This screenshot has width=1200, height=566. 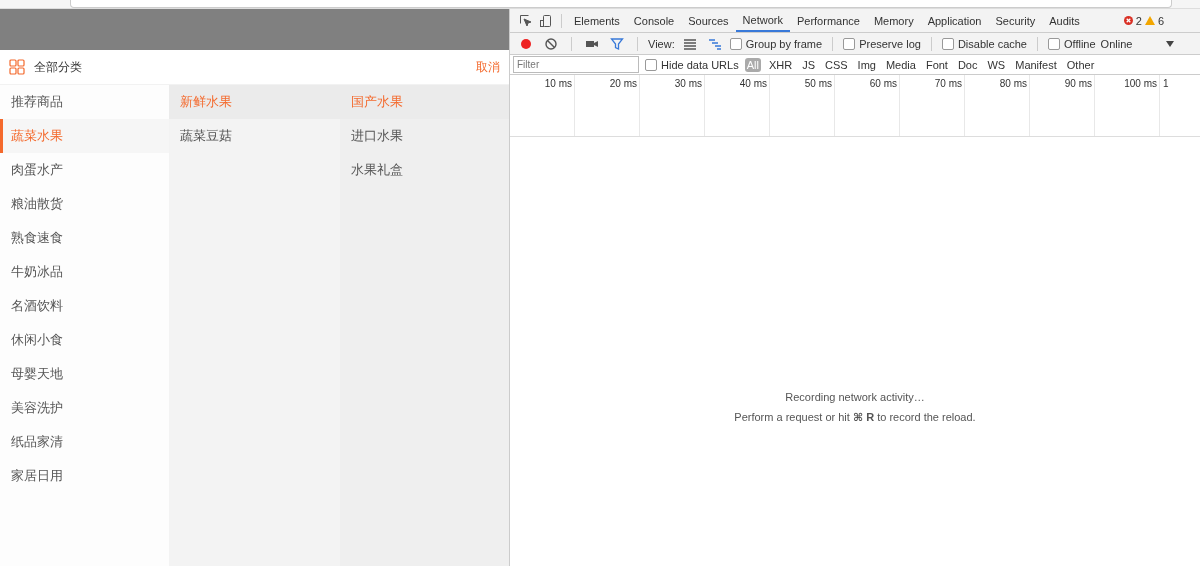 I want to click on filter-icon, so click(x=617, y=43).